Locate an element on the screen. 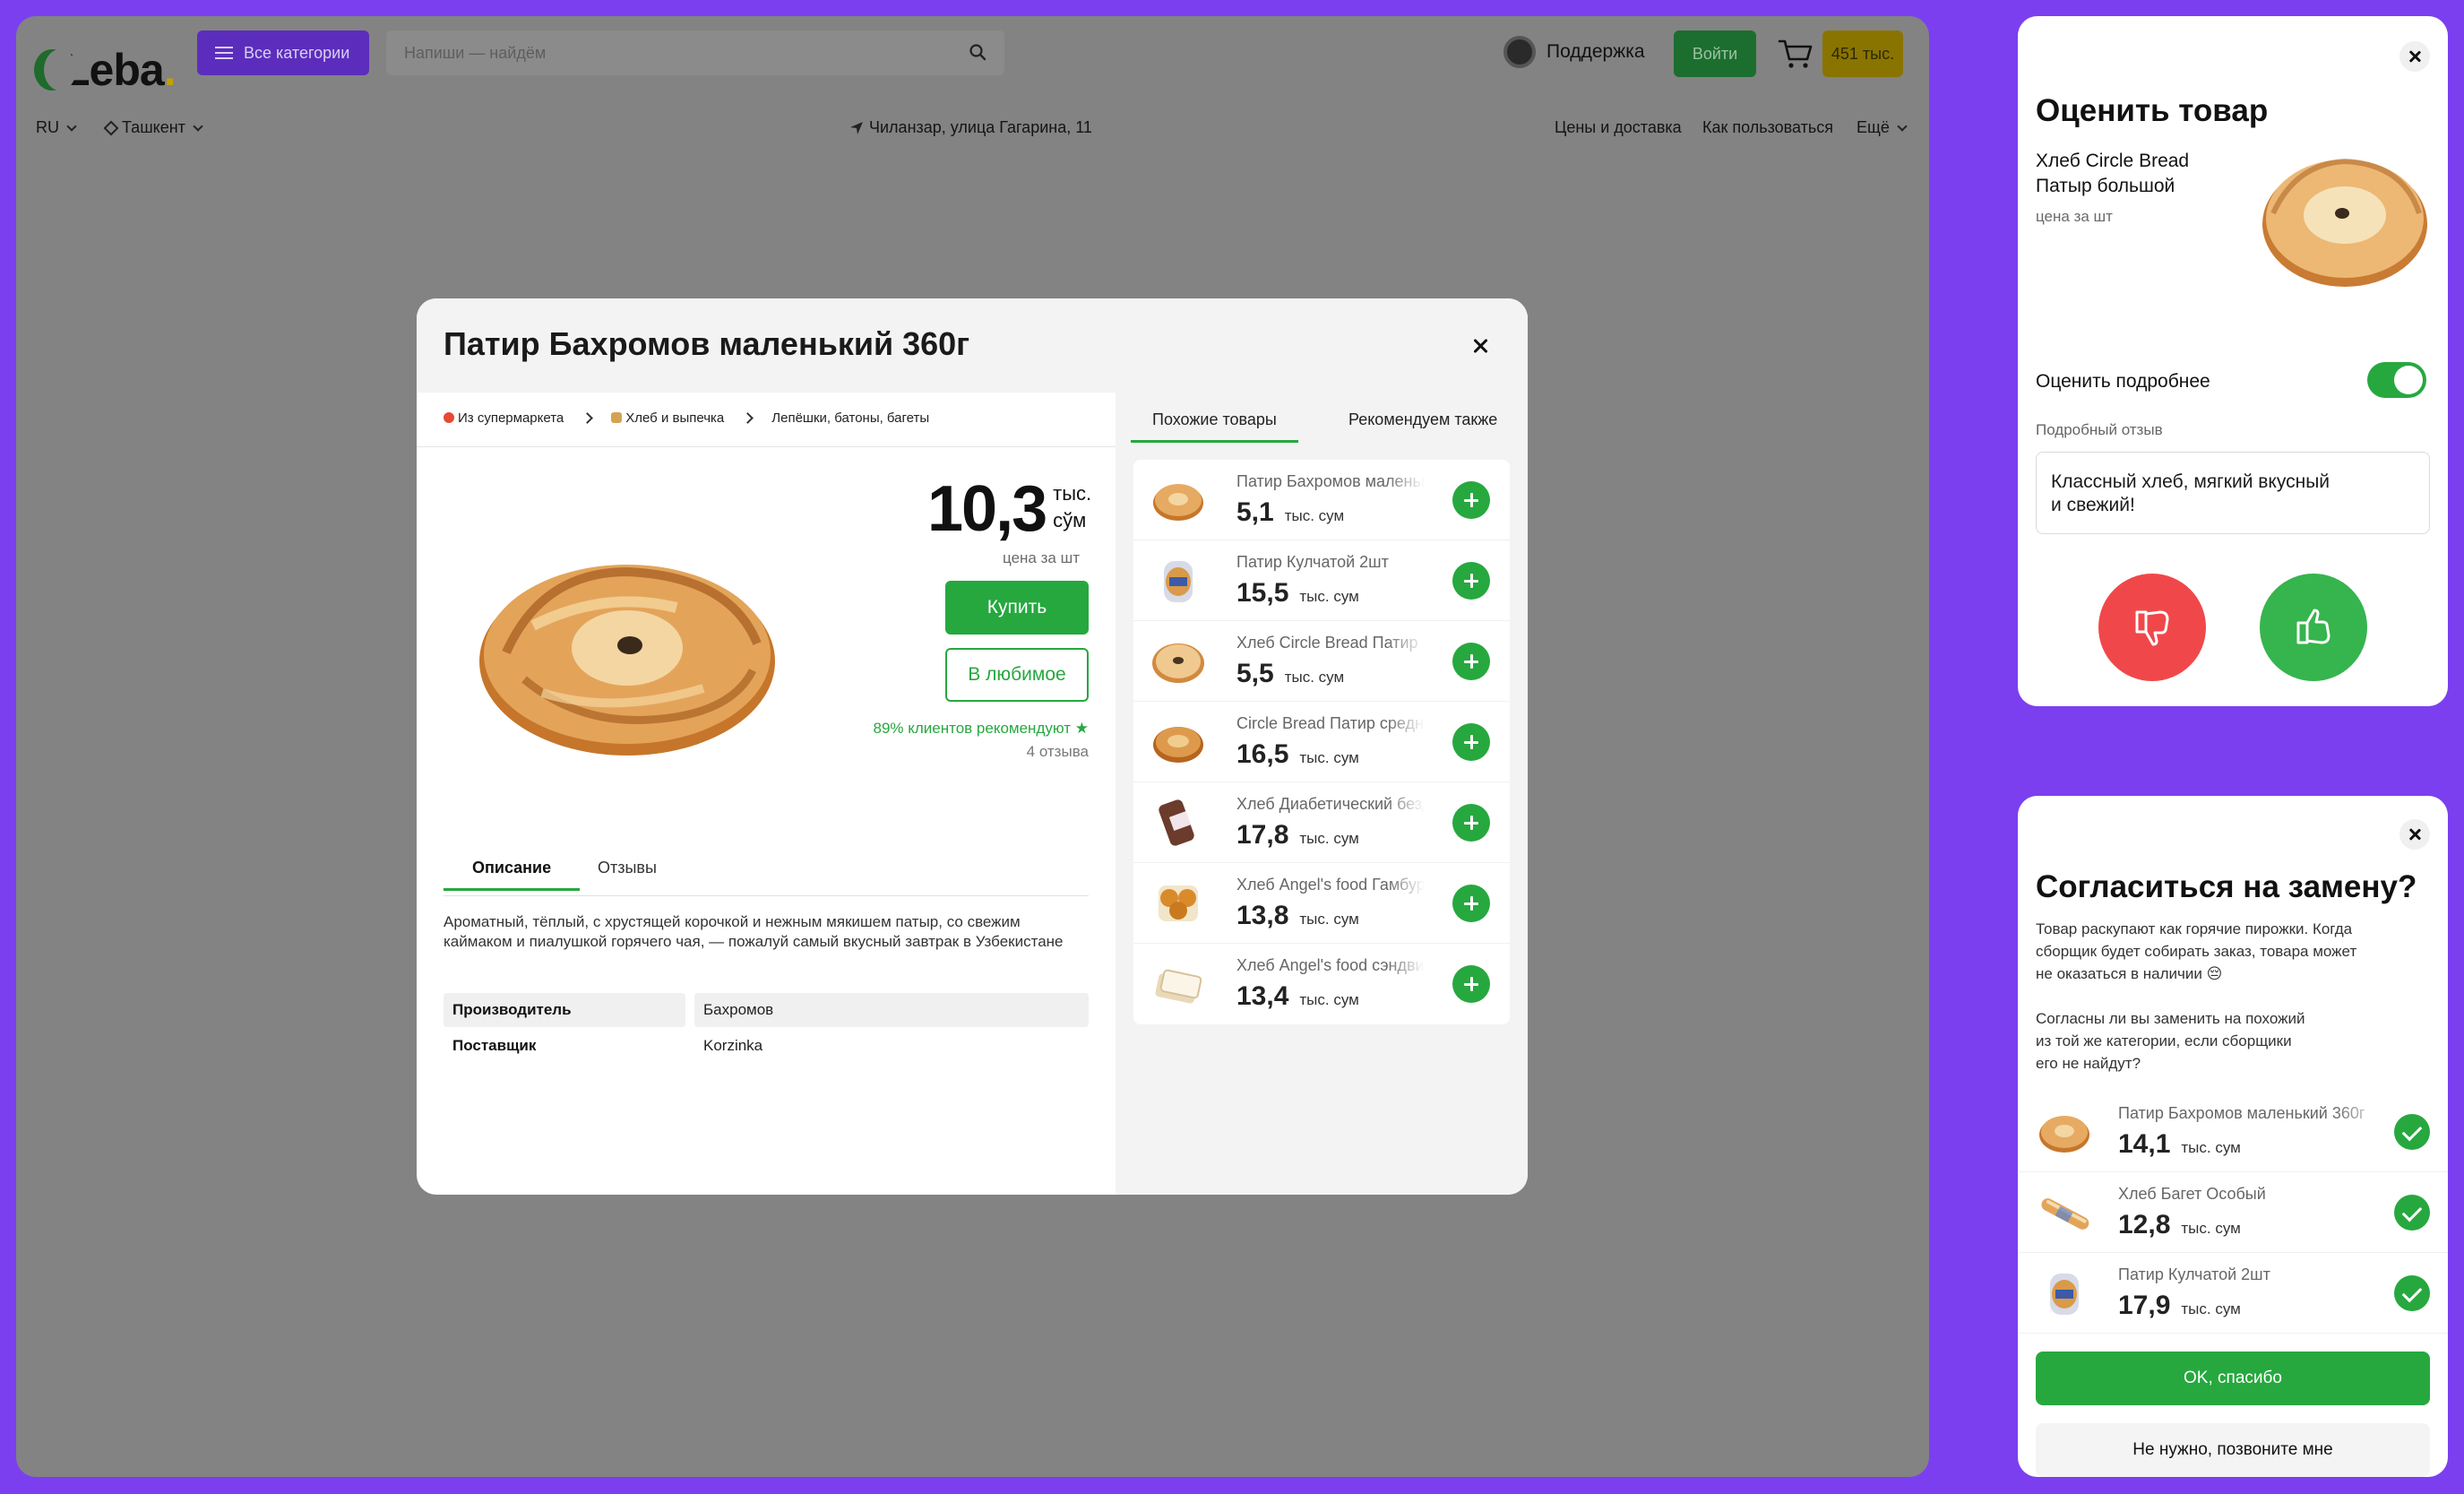 The width and height of the screenshot is (2464, 1494). review-textarea: Классный хлеб, мягкий вкусный и свежий! is located at coordinates (2233, 493).